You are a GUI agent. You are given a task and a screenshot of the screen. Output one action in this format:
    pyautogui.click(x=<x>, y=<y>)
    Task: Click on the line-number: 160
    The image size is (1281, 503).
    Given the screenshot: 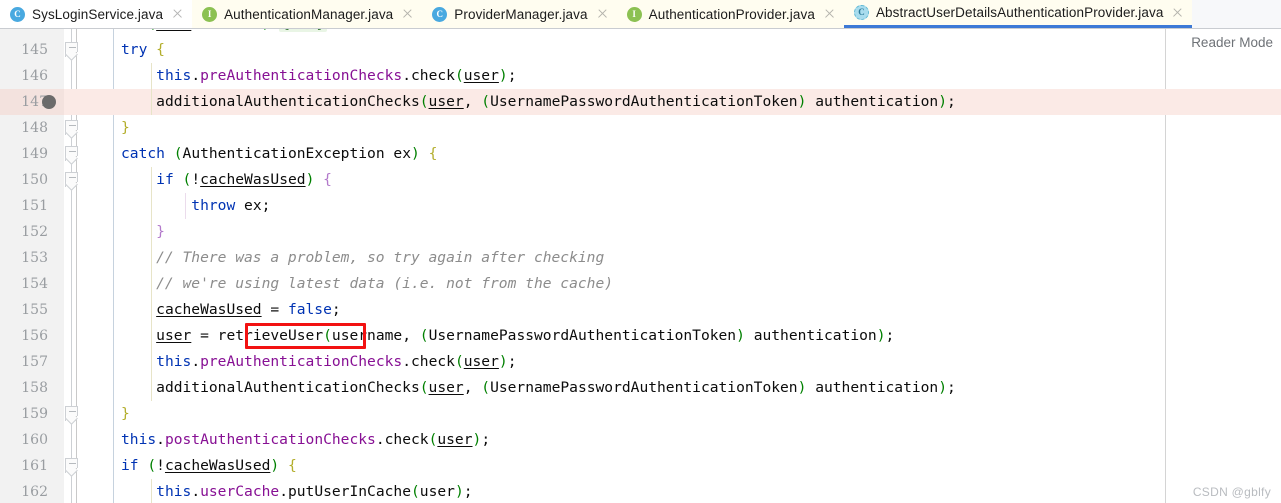 What is the action you would take?
    pyautogui.click(x=34, y=440)
    